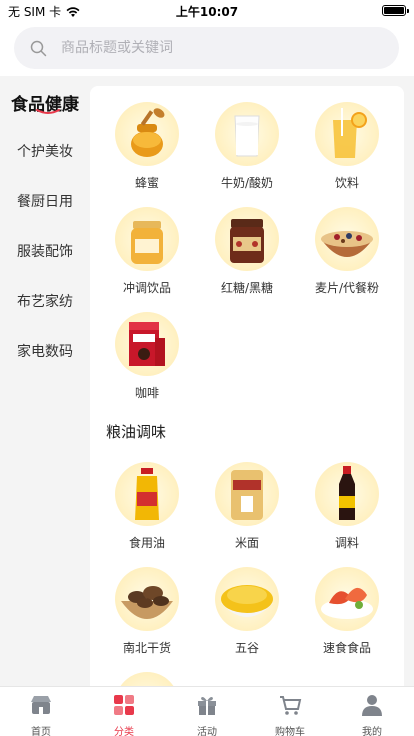  I want to click on oil-bottle-icon, so click(147, 494).